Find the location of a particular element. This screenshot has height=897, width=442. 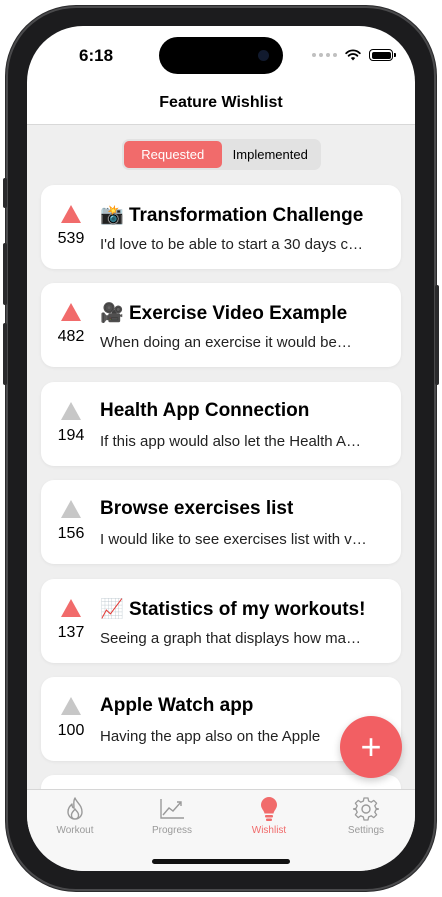

feature-title-text: Transformation Challenge is located at coordinates (246, 215).